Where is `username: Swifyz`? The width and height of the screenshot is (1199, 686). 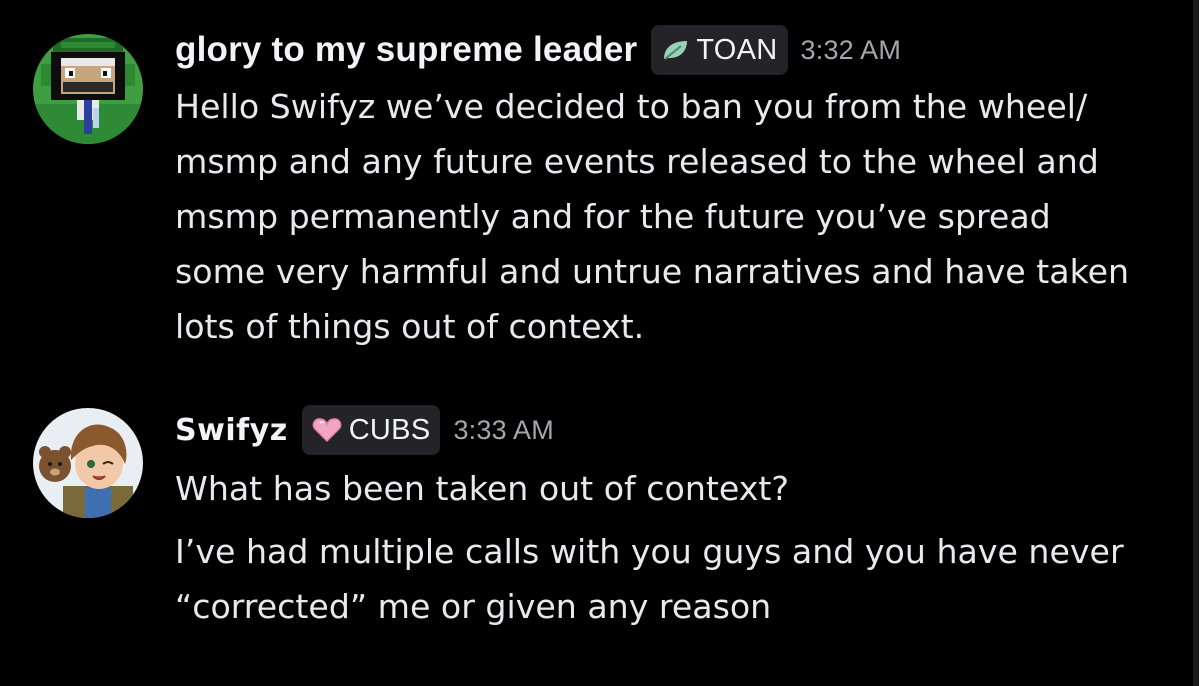
username: Swifyz is located at coordinates (231, 430).